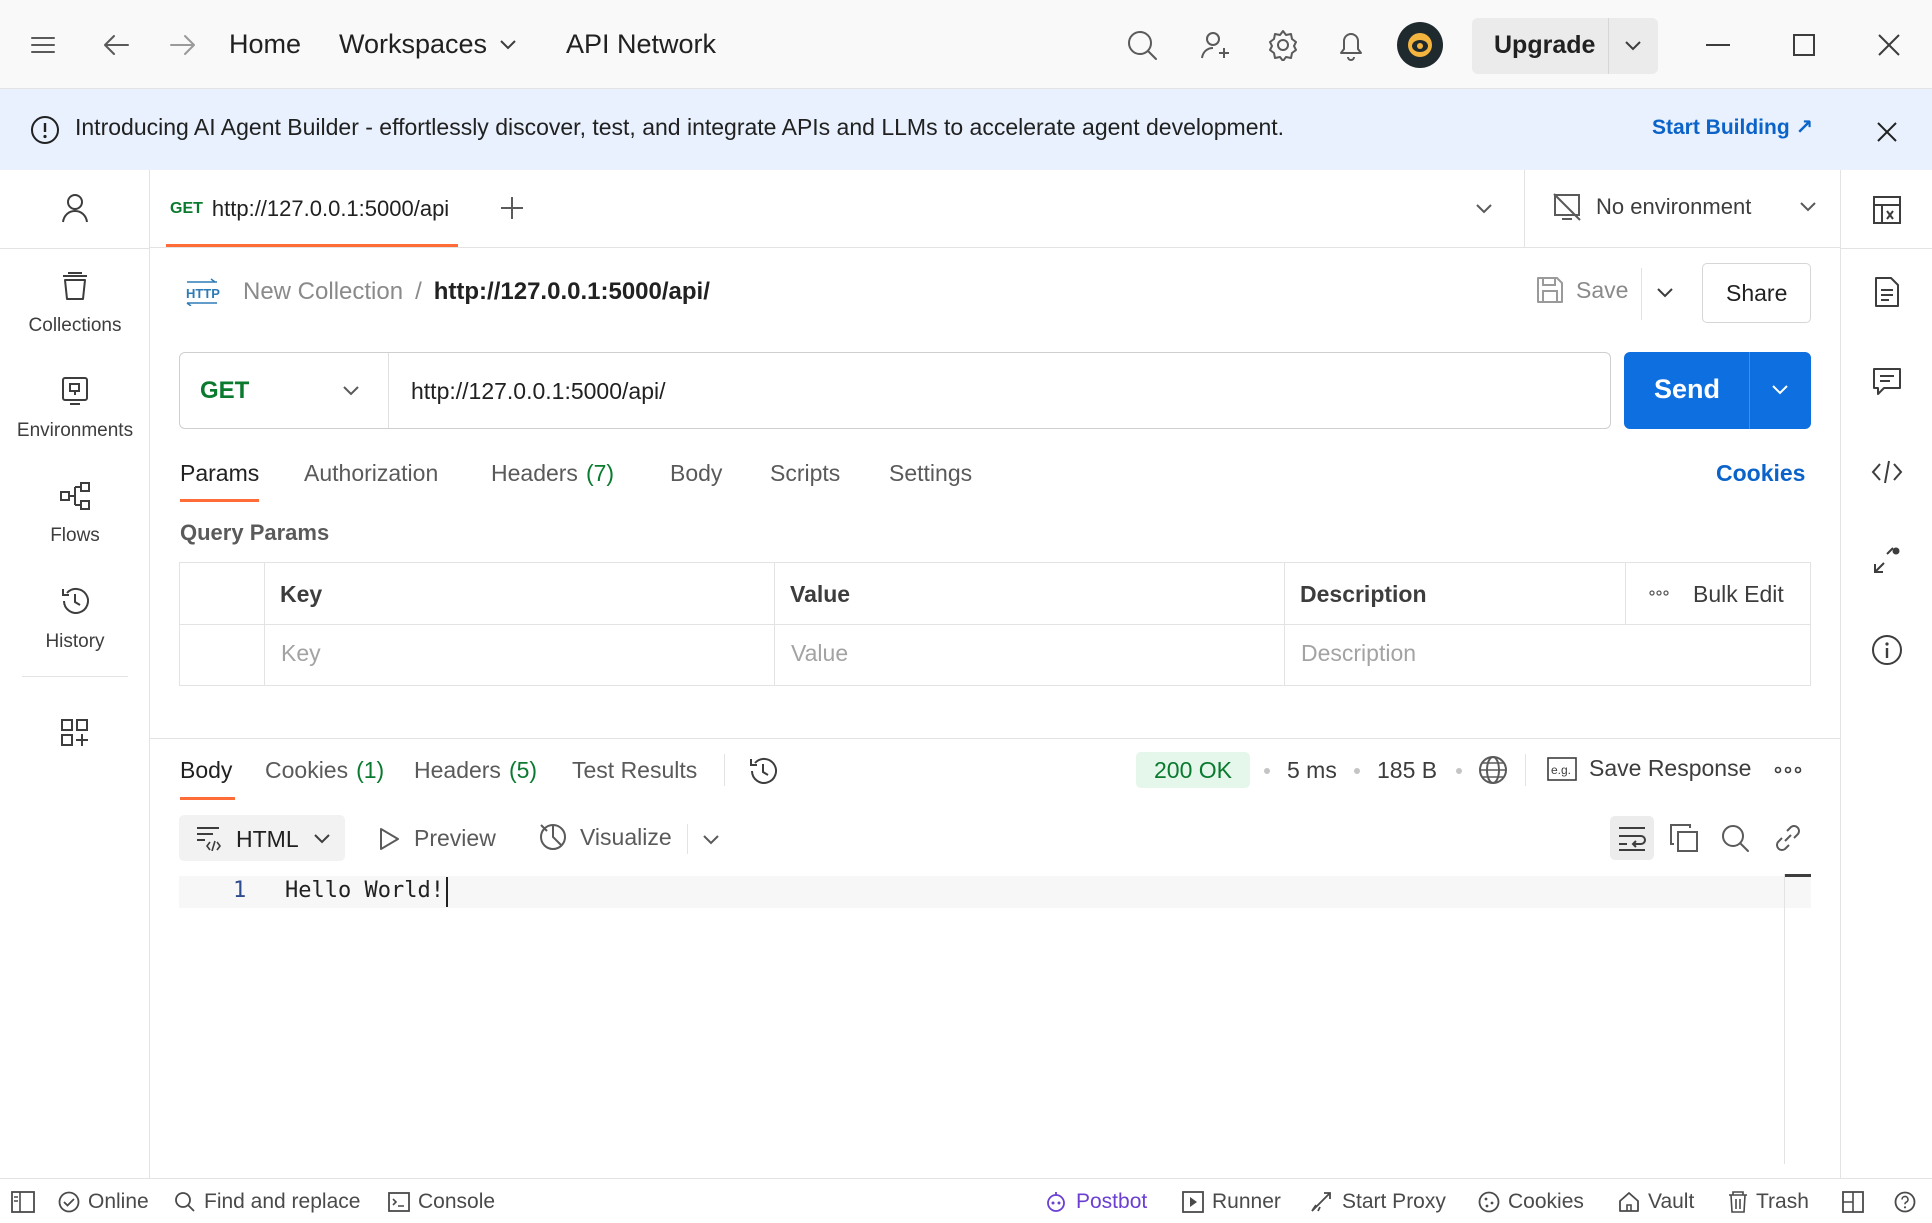  I want to click on response-body-text: Hello World!, so click(364, 890).